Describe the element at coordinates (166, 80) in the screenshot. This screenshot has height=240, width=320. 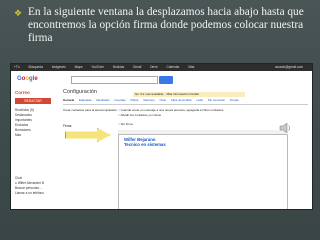
I see `search-button` at that location.